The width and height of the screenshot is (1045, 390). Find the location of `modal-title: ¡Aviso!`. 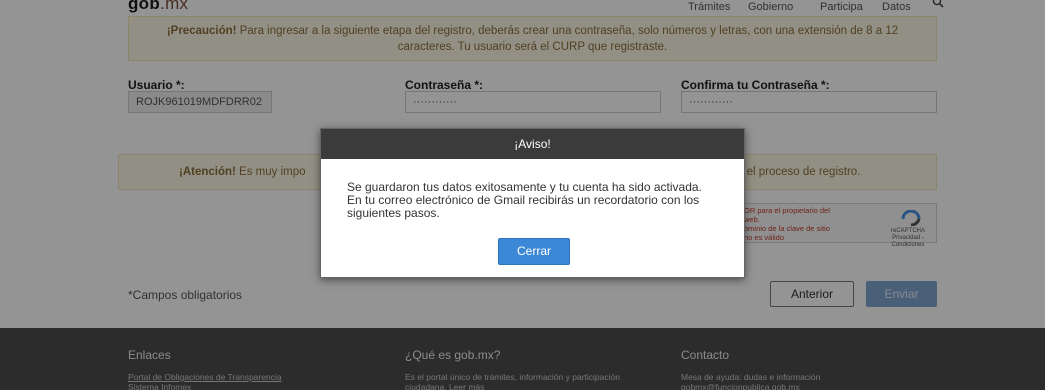

modal-title: ¡Aviso! is located at coordinates (532, 144).